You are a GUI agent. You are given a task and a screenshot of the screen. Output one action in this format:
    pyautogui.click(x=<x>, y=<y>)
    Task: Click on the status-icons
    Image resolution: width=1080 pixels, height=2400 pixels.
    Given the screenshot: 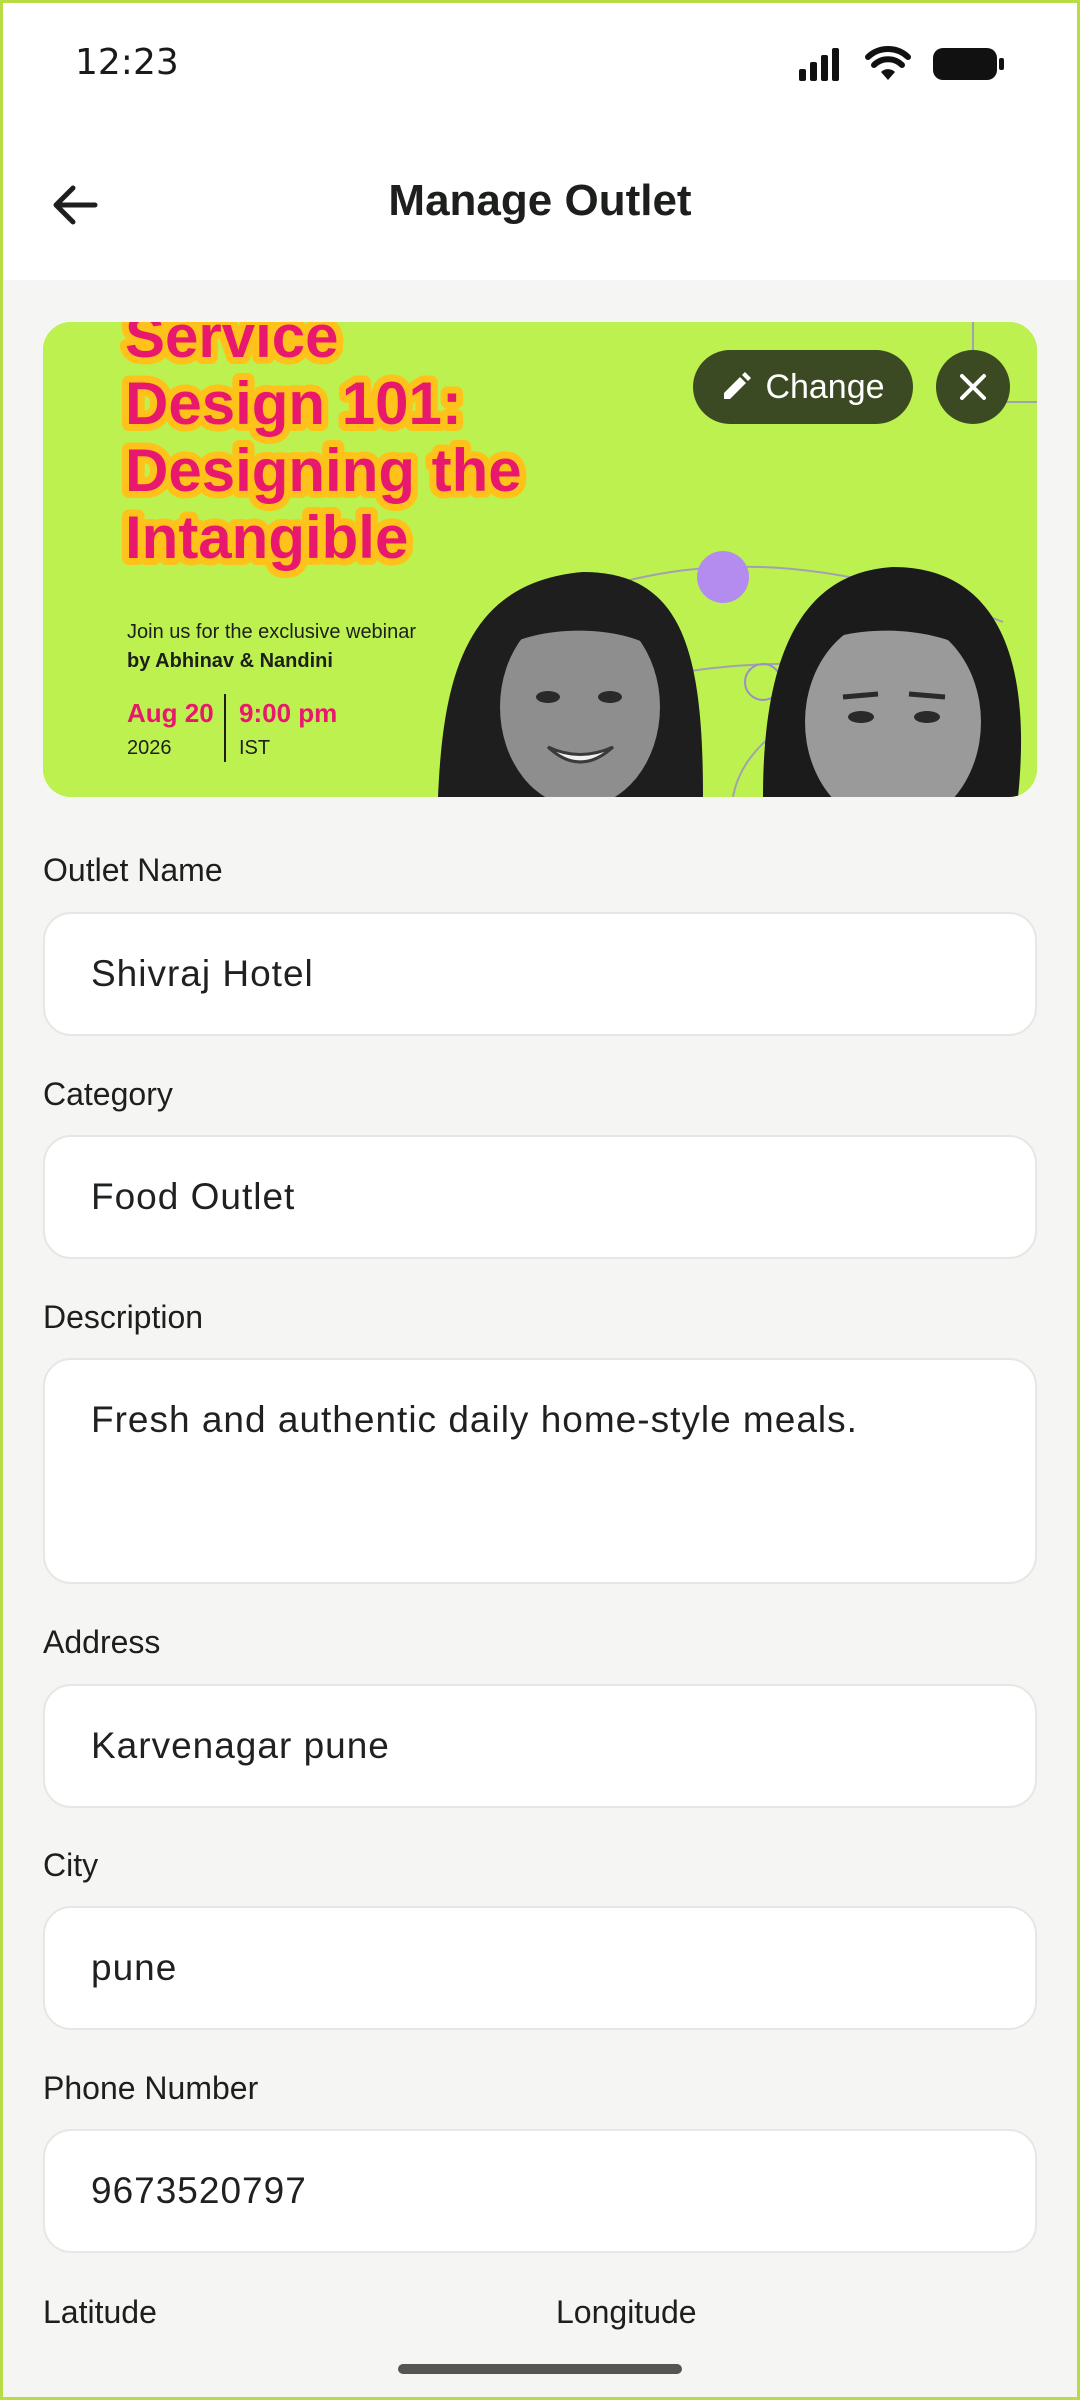 What is the action you would take?
    pyautogui.click(x=901, y=64)
    